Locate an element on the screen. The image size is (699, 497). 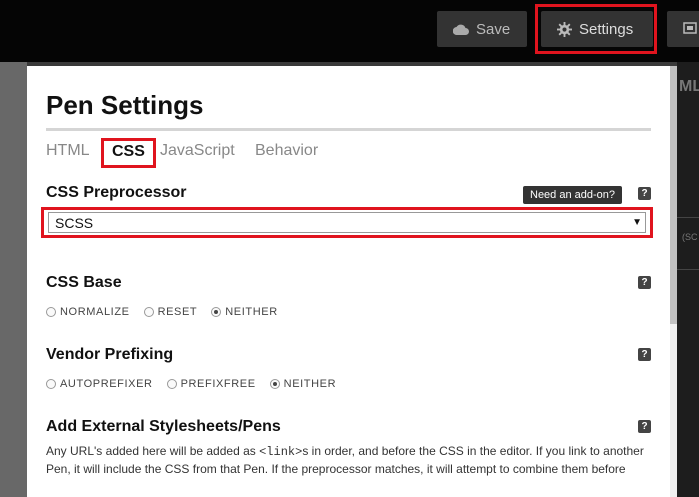
desc-text: Any URL's added here will be added as is located at coordinates (153, 451).